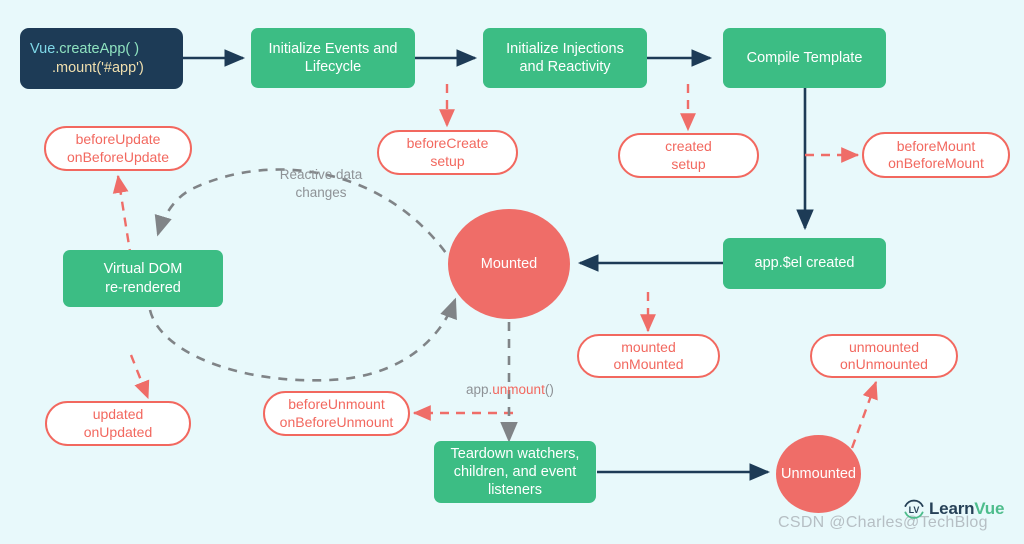  Describe the element at coordinates (43, 49) in the screenshot. I see `vue-token: Vue` at that location.